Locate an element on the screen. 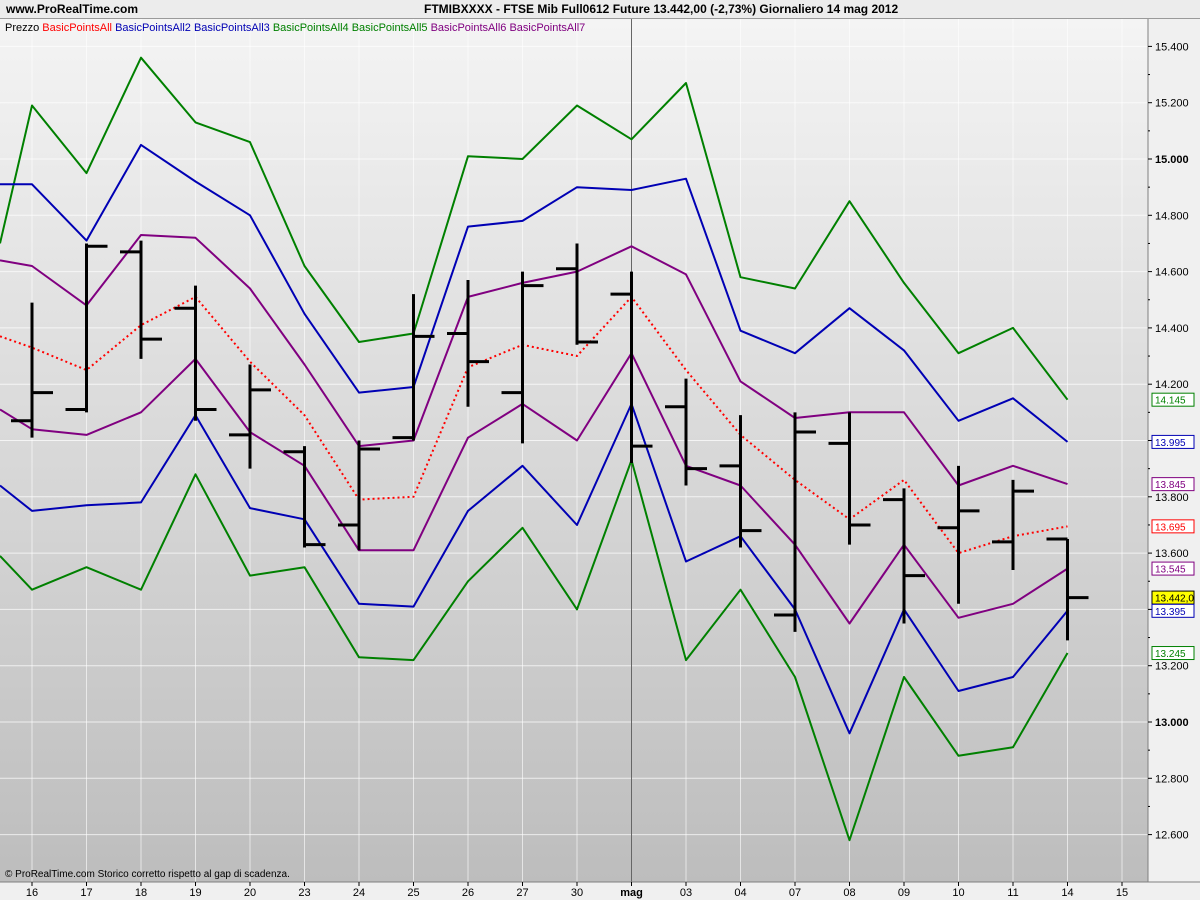 The image size is (1200, 900). legend-item: BasicPointsAll3 is located at coordinates (230, 28).